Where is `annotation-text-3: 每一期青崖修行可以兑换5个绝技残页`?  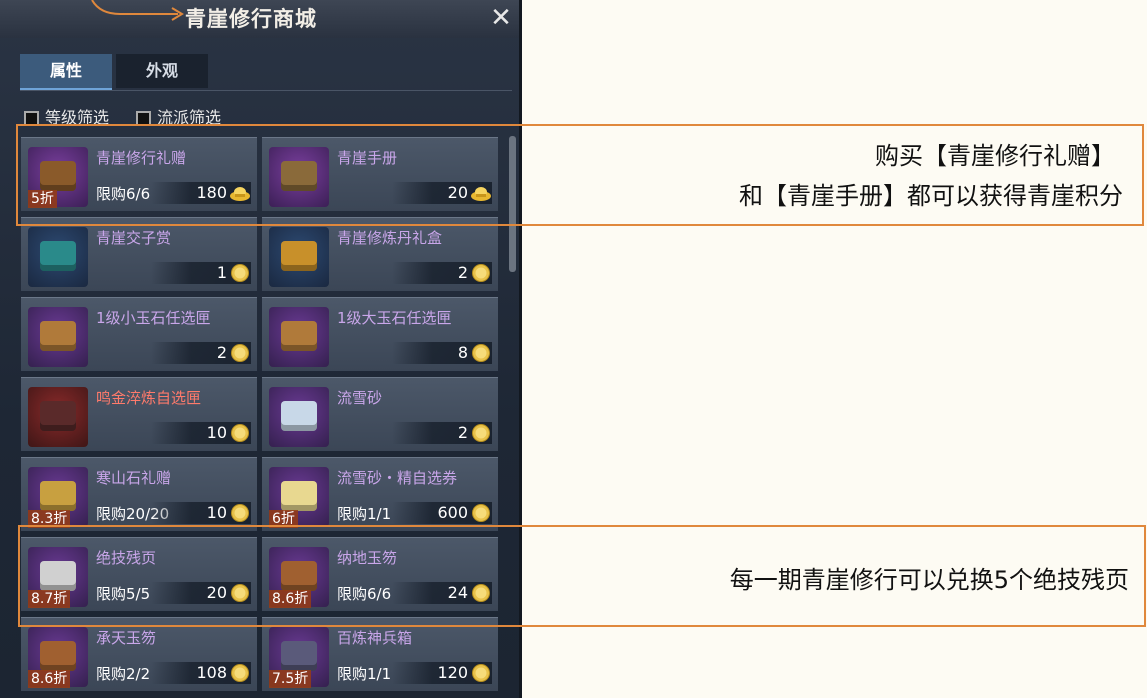 annotation-text-3: 每一期青崖修行可以兑换5个绝技残页 is located at coordinates (929, 580).